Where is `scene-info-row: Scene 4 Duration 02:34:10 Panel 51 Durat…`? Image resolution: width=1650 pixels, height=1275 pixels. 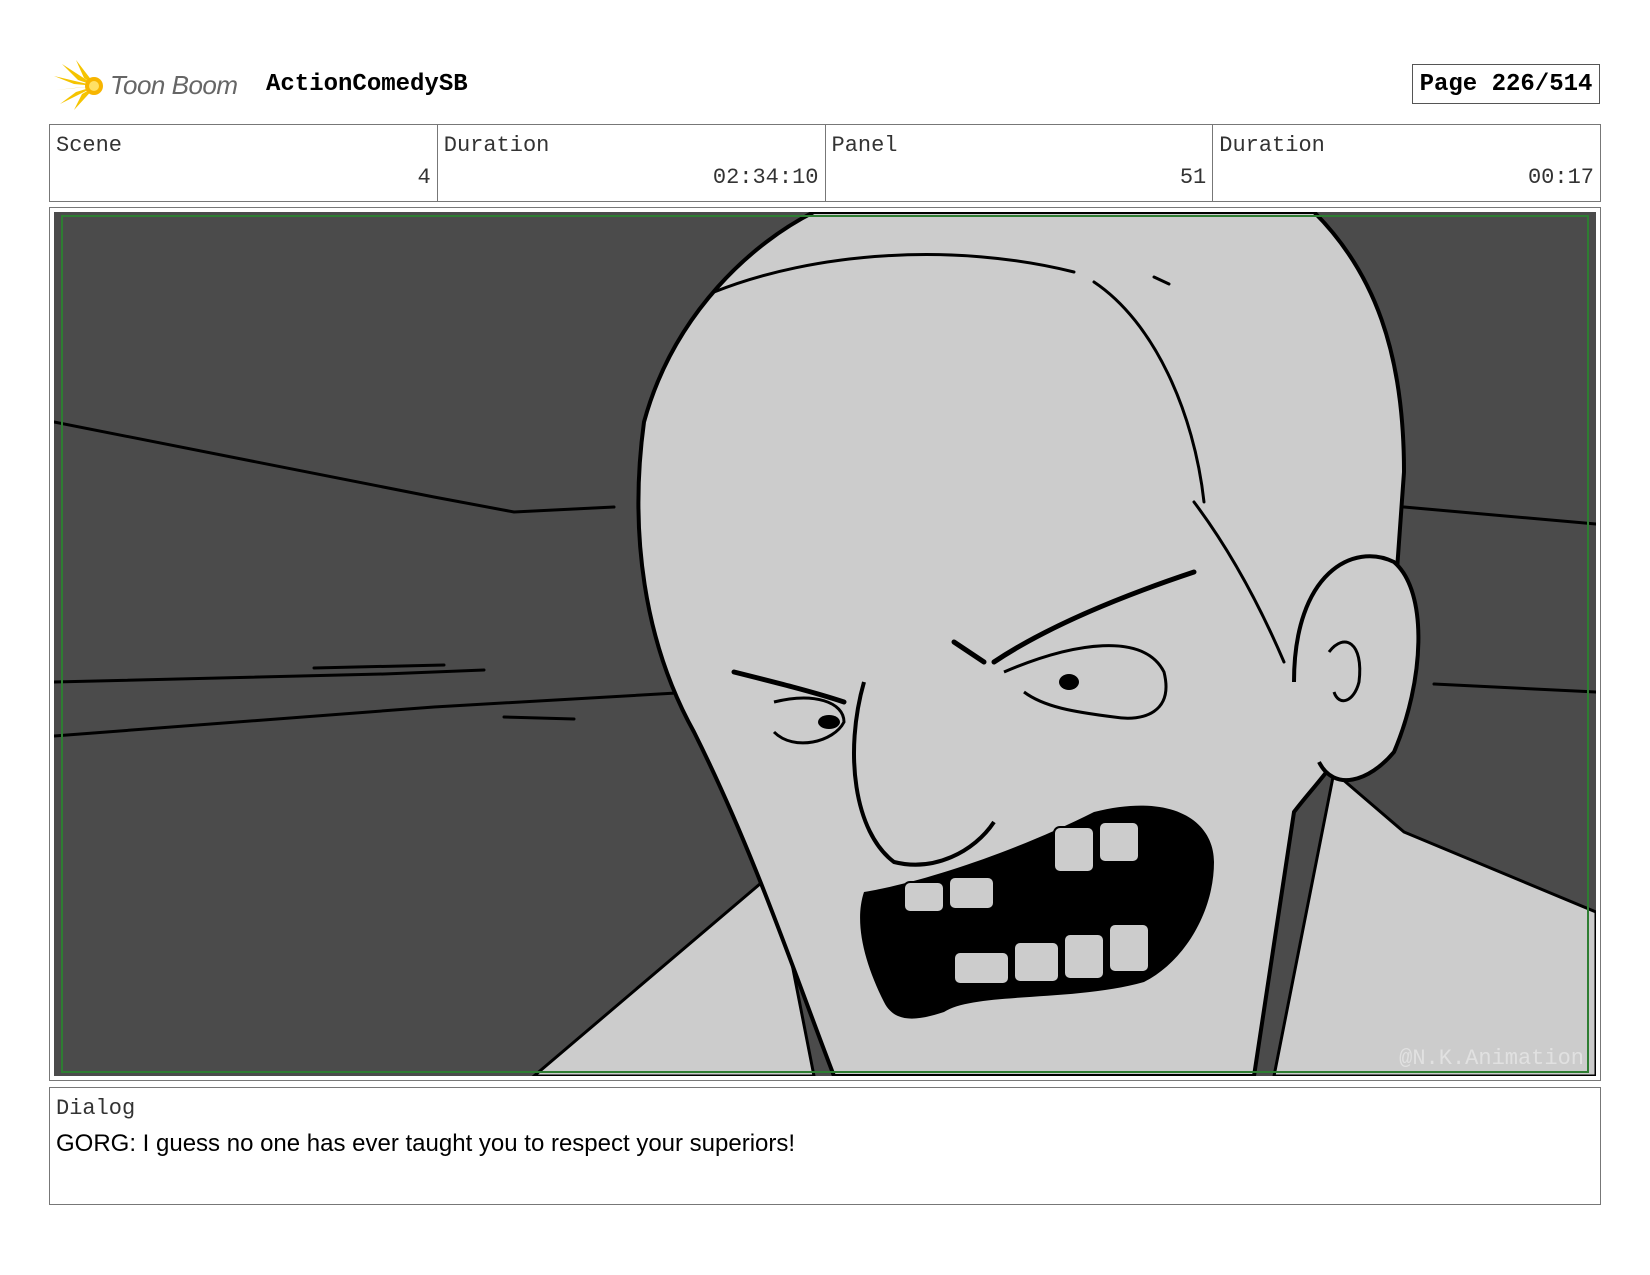 scene-info-row: Scene 4 Duration 02:34:10 Panel 51 Durat… is located at coordinates (825, 163).